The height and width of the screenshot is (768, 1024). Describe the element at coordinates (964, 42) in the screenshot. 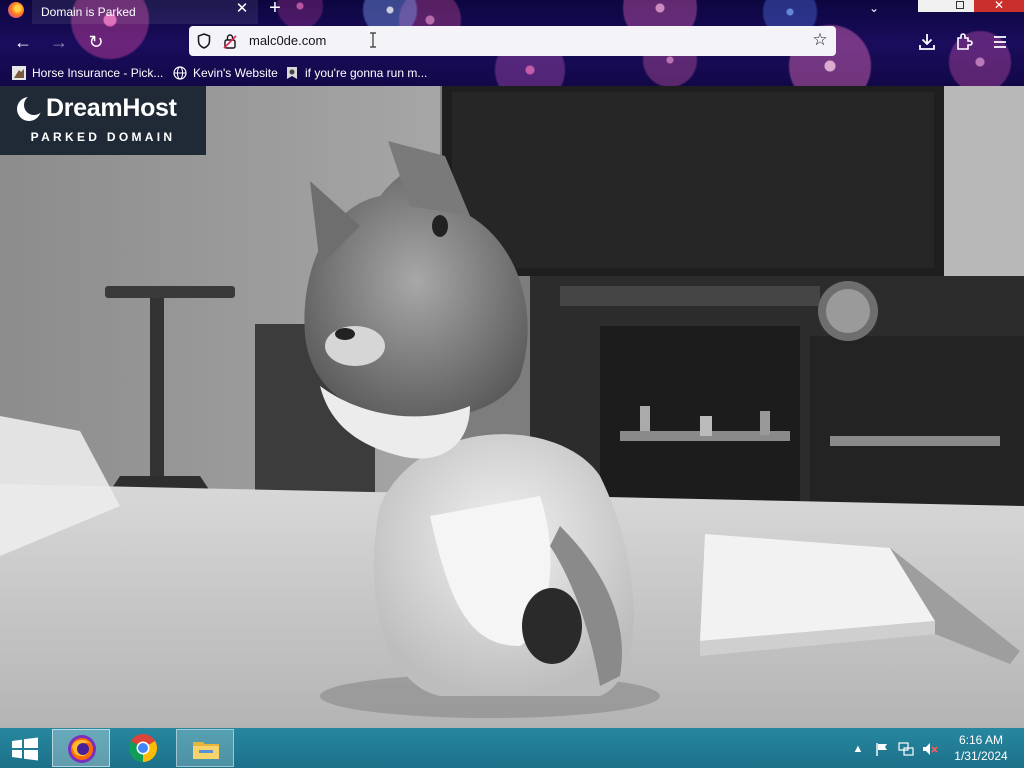

I see `extensions-puzzle-icon` at that location.